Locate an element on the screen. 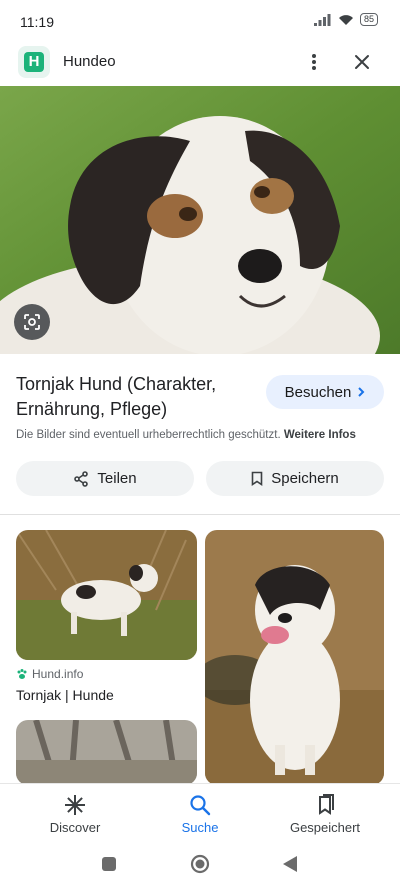  bookmarks-icon is located at coordinates (326, 804).